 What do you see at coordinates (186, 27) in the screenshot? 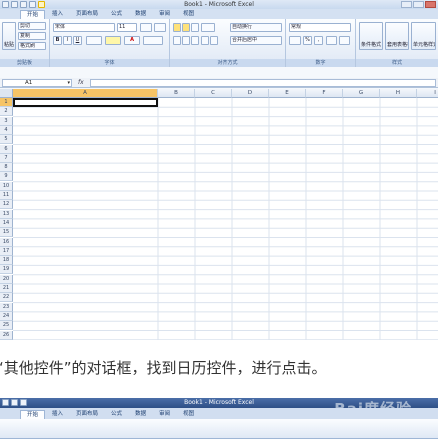
I see `align-middle-icon` at bounding box center [186, 27].